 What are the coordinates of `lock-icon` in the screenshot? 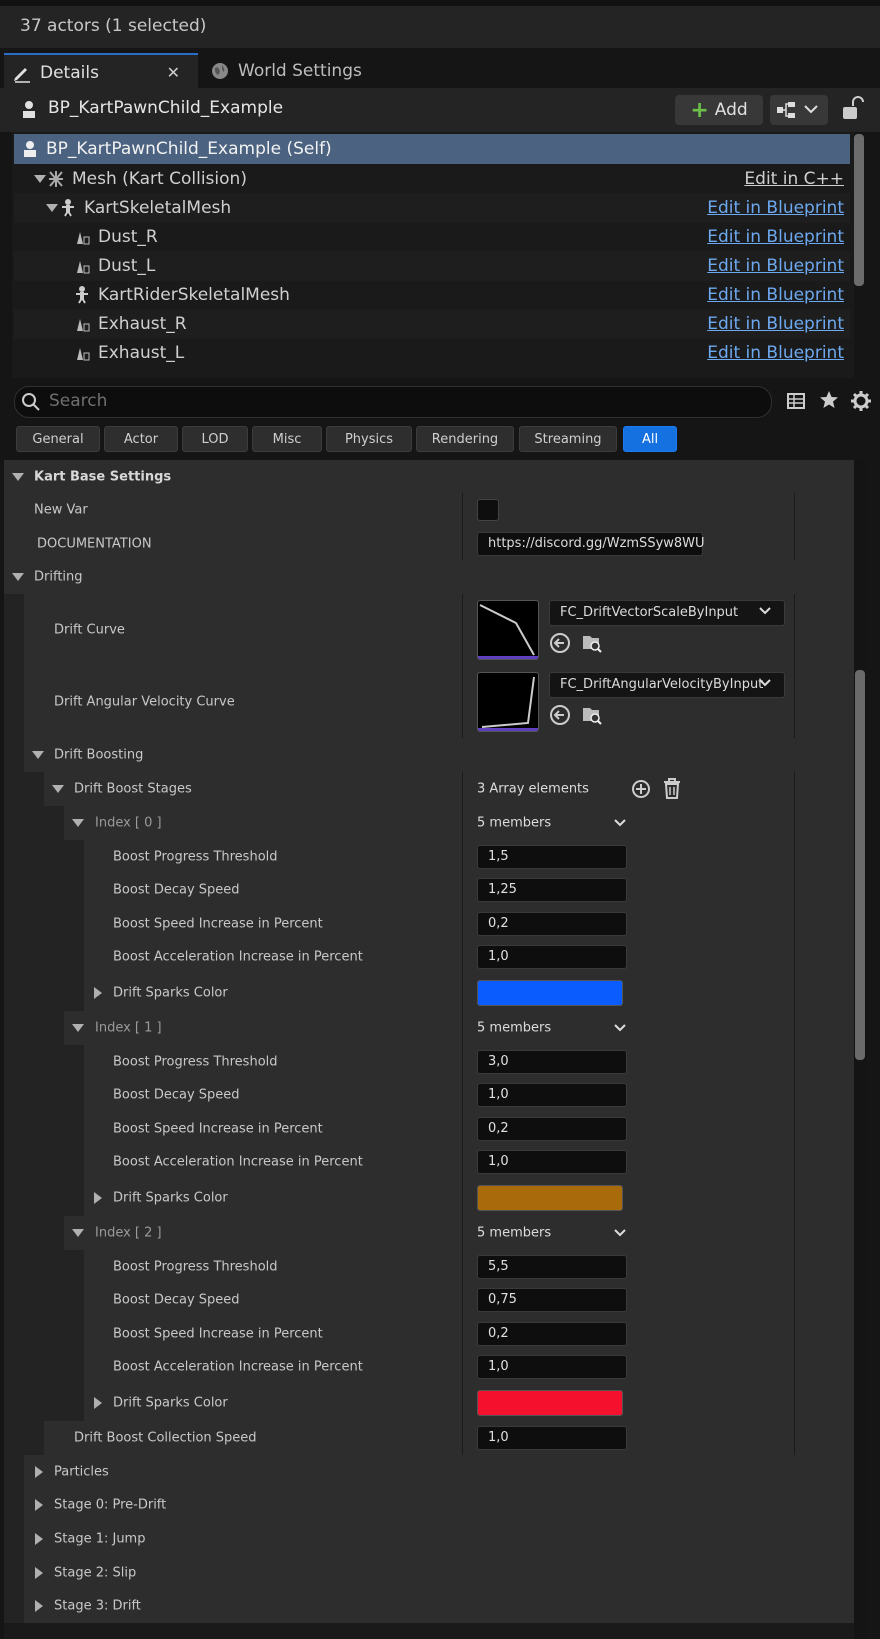 It's located at (852, 109).